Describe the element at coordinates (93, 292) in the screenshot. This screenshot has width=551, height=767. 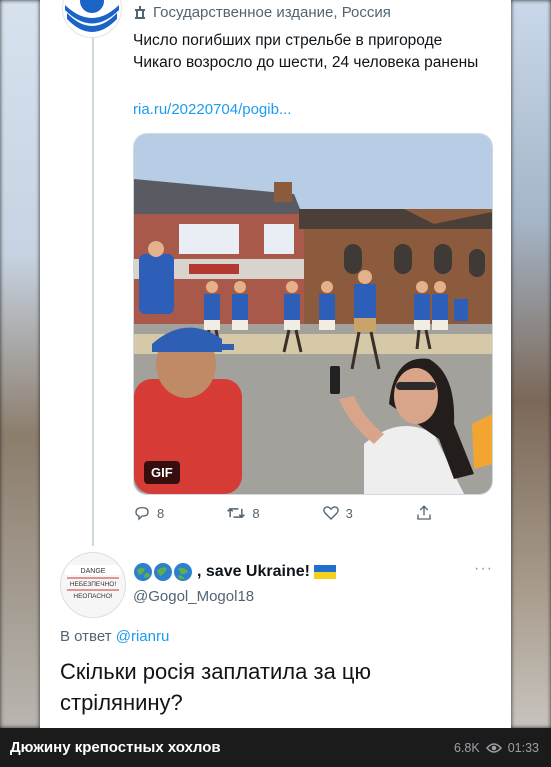
I see `thread-line` at that location.